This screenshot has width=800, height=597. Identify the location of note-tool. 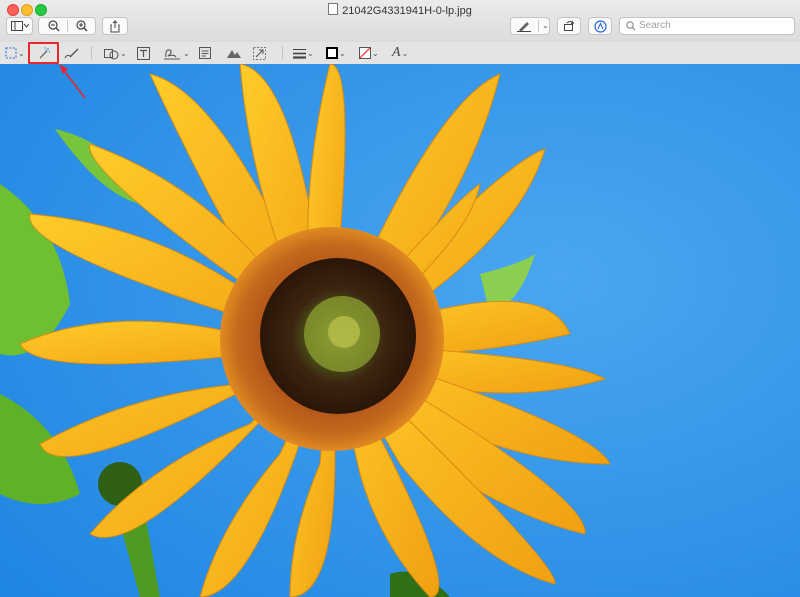
(205, 53).